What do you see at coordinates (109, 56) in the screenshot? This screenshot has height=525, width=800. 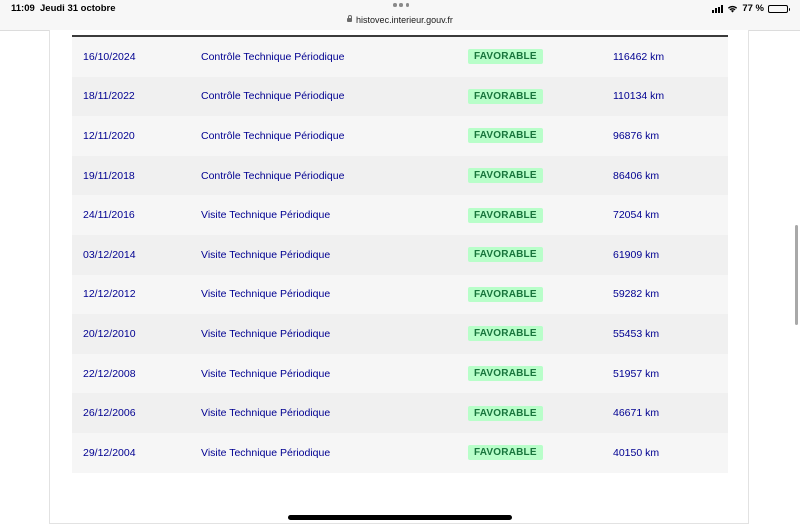 I see `inspection-date: 16/10/2024` at bounding box center [109, 56].